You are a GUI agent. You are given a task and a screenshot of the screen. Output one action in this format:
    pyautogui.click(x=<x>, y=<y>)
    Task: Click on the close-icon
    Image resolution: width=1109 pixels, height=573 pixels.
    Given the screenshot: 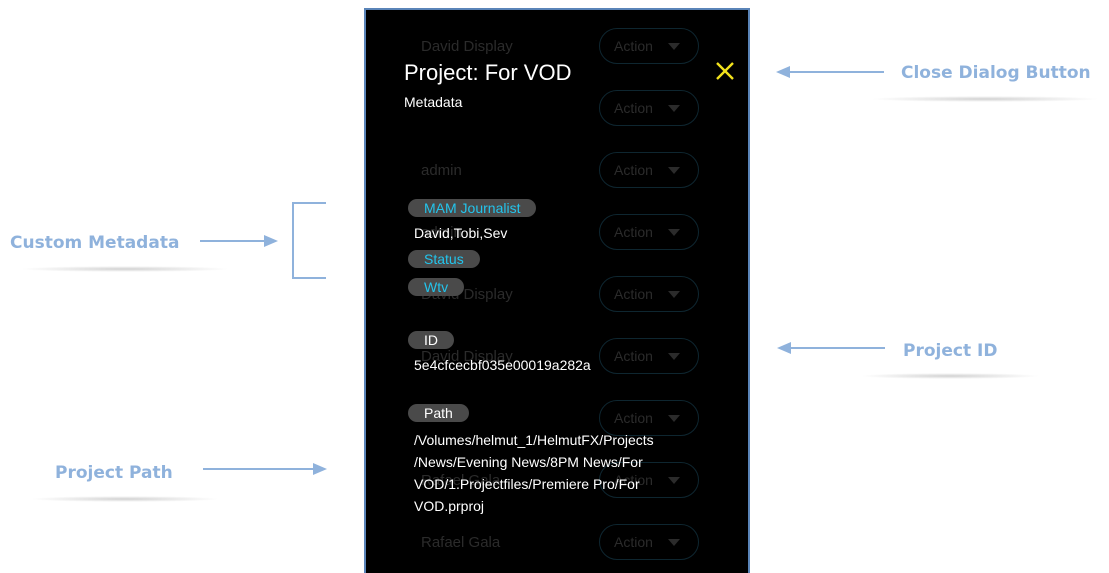 What is the action you would take?
    pyautogui.click(x=725, y=71)
    